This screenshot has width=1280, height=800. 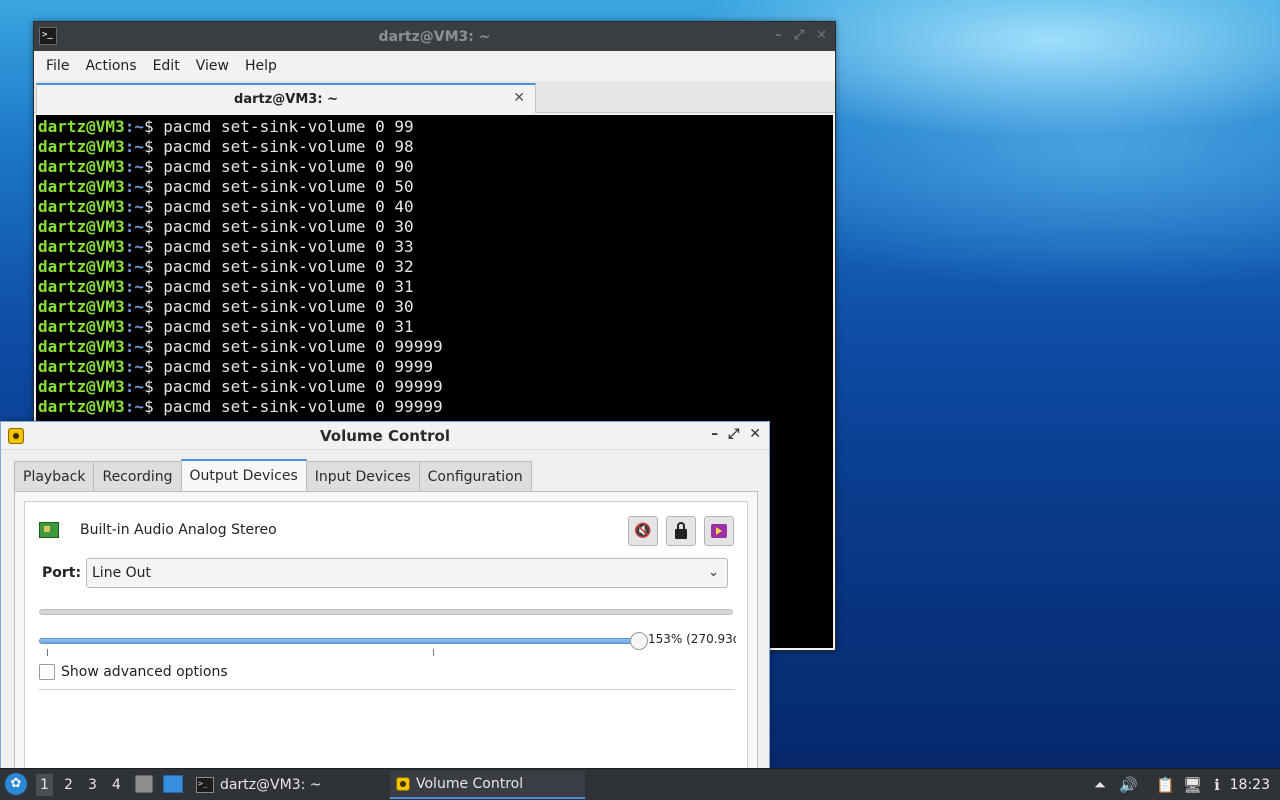 I want to click on terminal-tab-bar: dartz@VM3: ~ ✕, so click(x=434, y=97).